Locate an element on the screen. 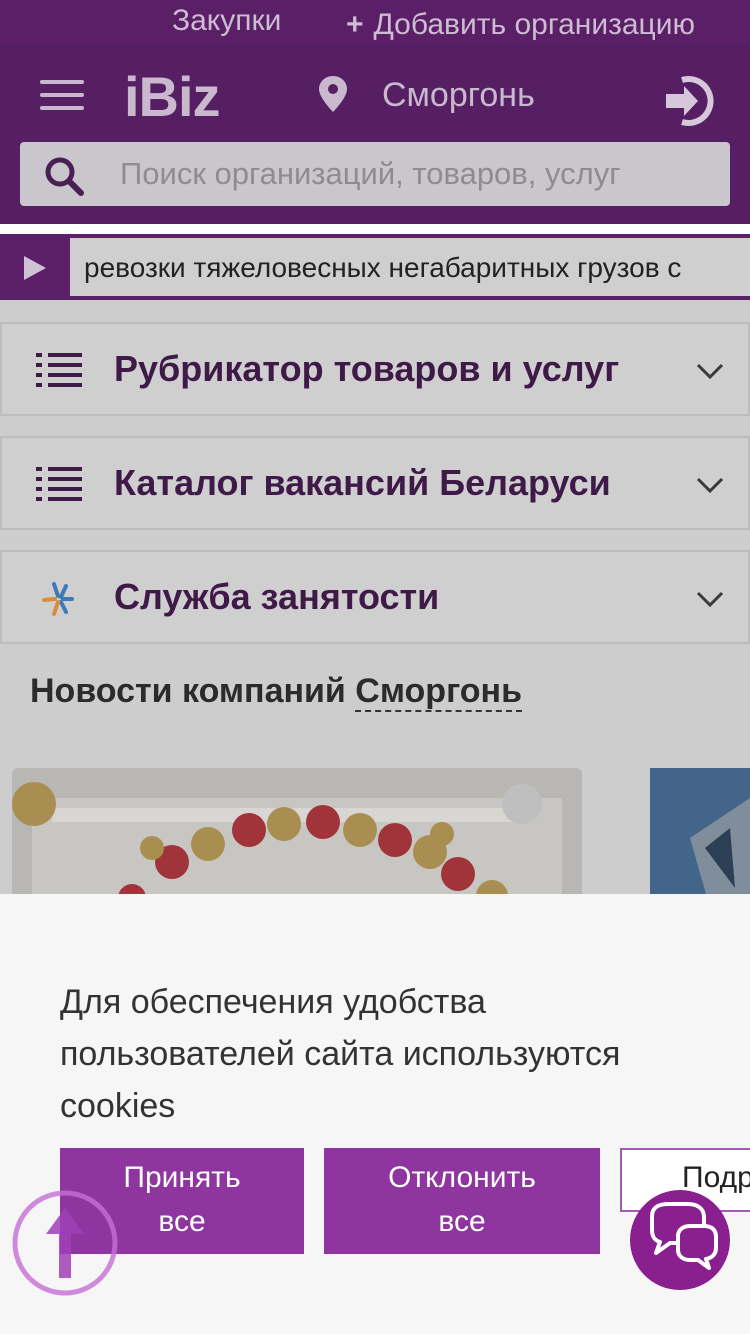 Image resolution: width=750 pixels, height=1334 pixels. decline-all-button: Отклонить все is located at coordinates (462, 1201).